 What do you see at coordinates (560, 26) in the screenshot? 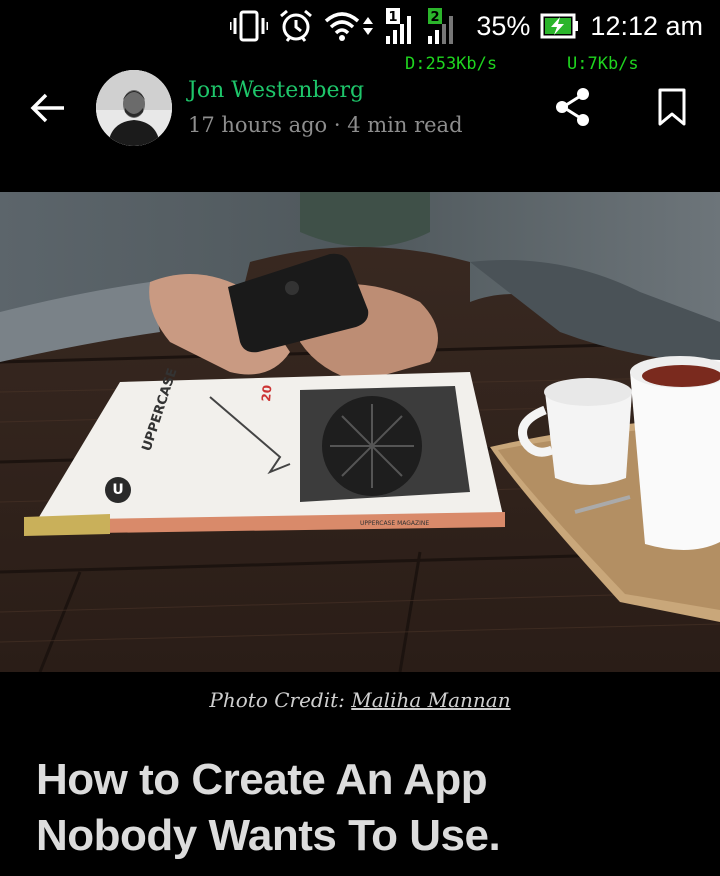
I see `battery-charging-icon` at bounding box center [560, 26].